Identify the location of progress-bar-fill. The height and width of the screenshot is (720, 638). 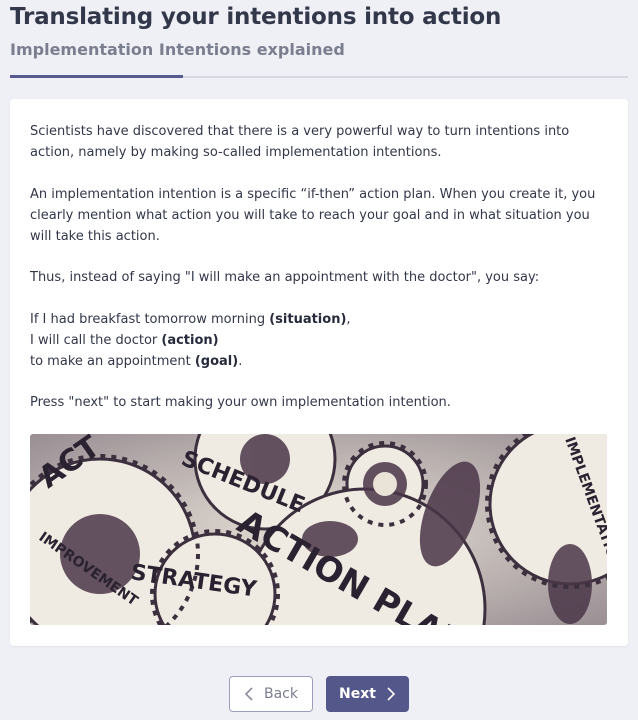
(97, 76).